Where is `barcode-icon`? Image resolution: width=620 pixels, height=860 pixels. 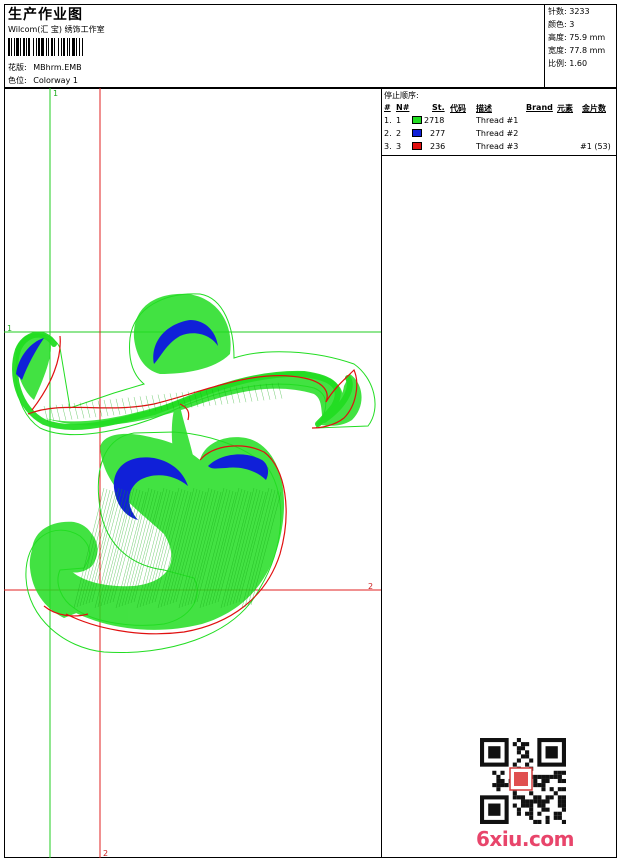 barcode-icon is located at coordinates (45, 47).